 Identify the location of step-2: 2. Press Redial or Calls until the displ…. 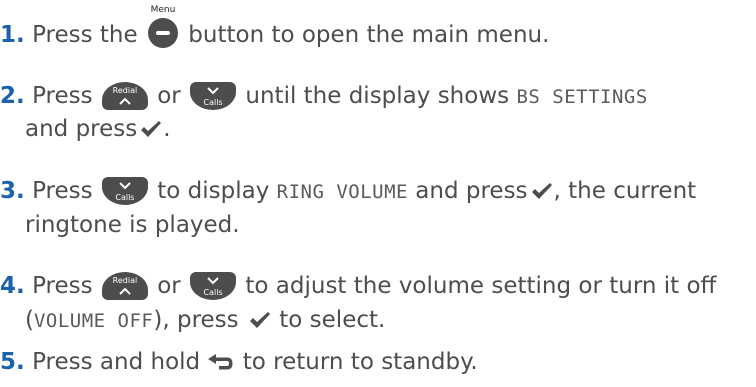
(378, 96).